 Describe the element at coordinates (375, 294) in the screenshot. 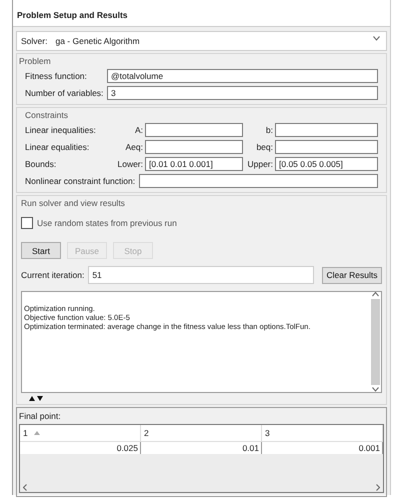

I see `scroll-up-icon` at that location.